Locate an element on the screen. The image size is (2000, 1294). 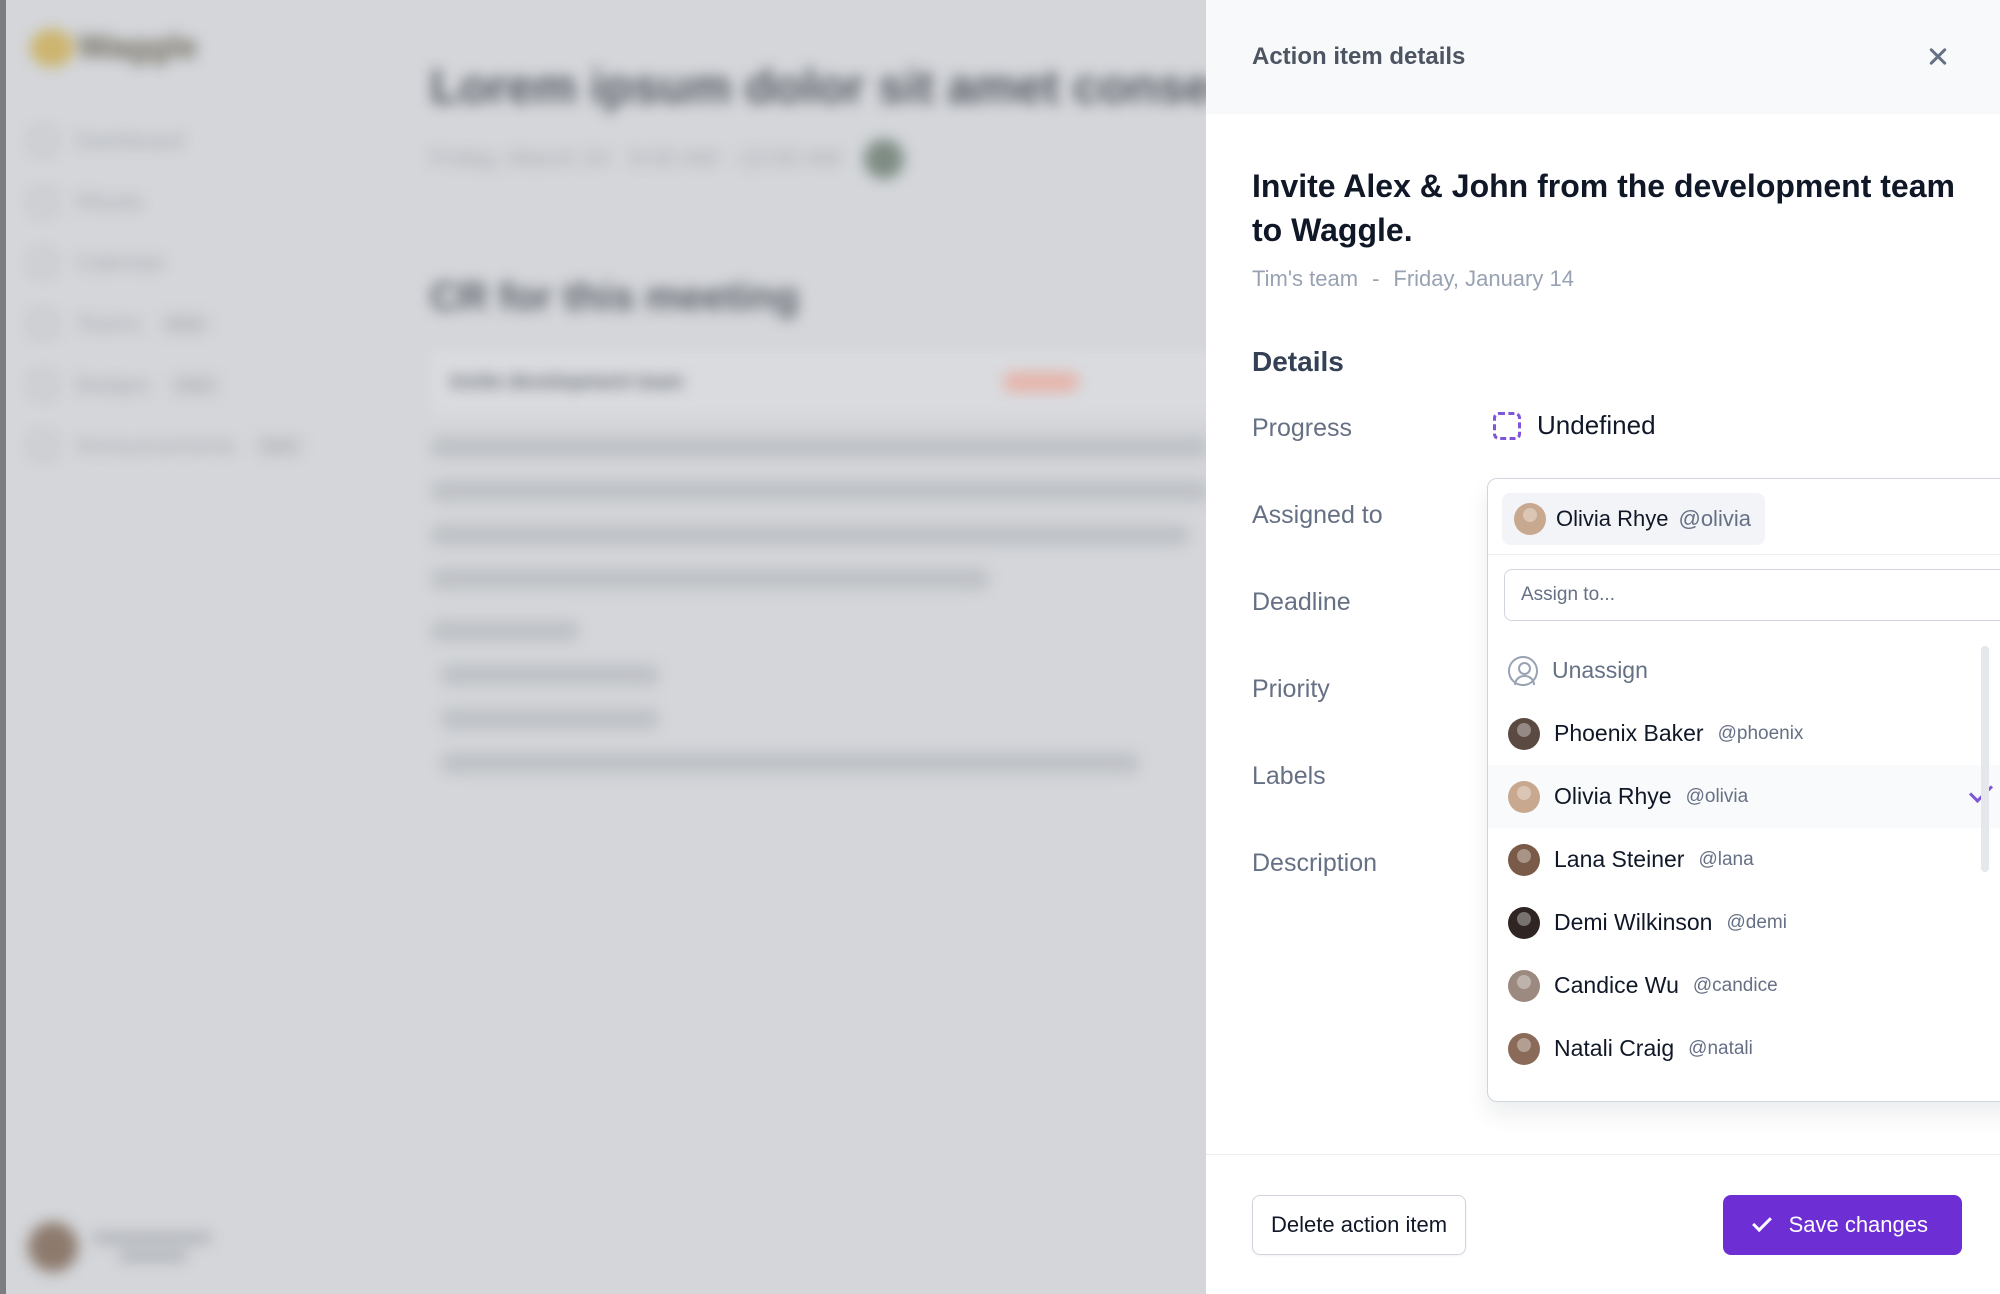
priority-label: Priority is located at coordinates (1291, 689).